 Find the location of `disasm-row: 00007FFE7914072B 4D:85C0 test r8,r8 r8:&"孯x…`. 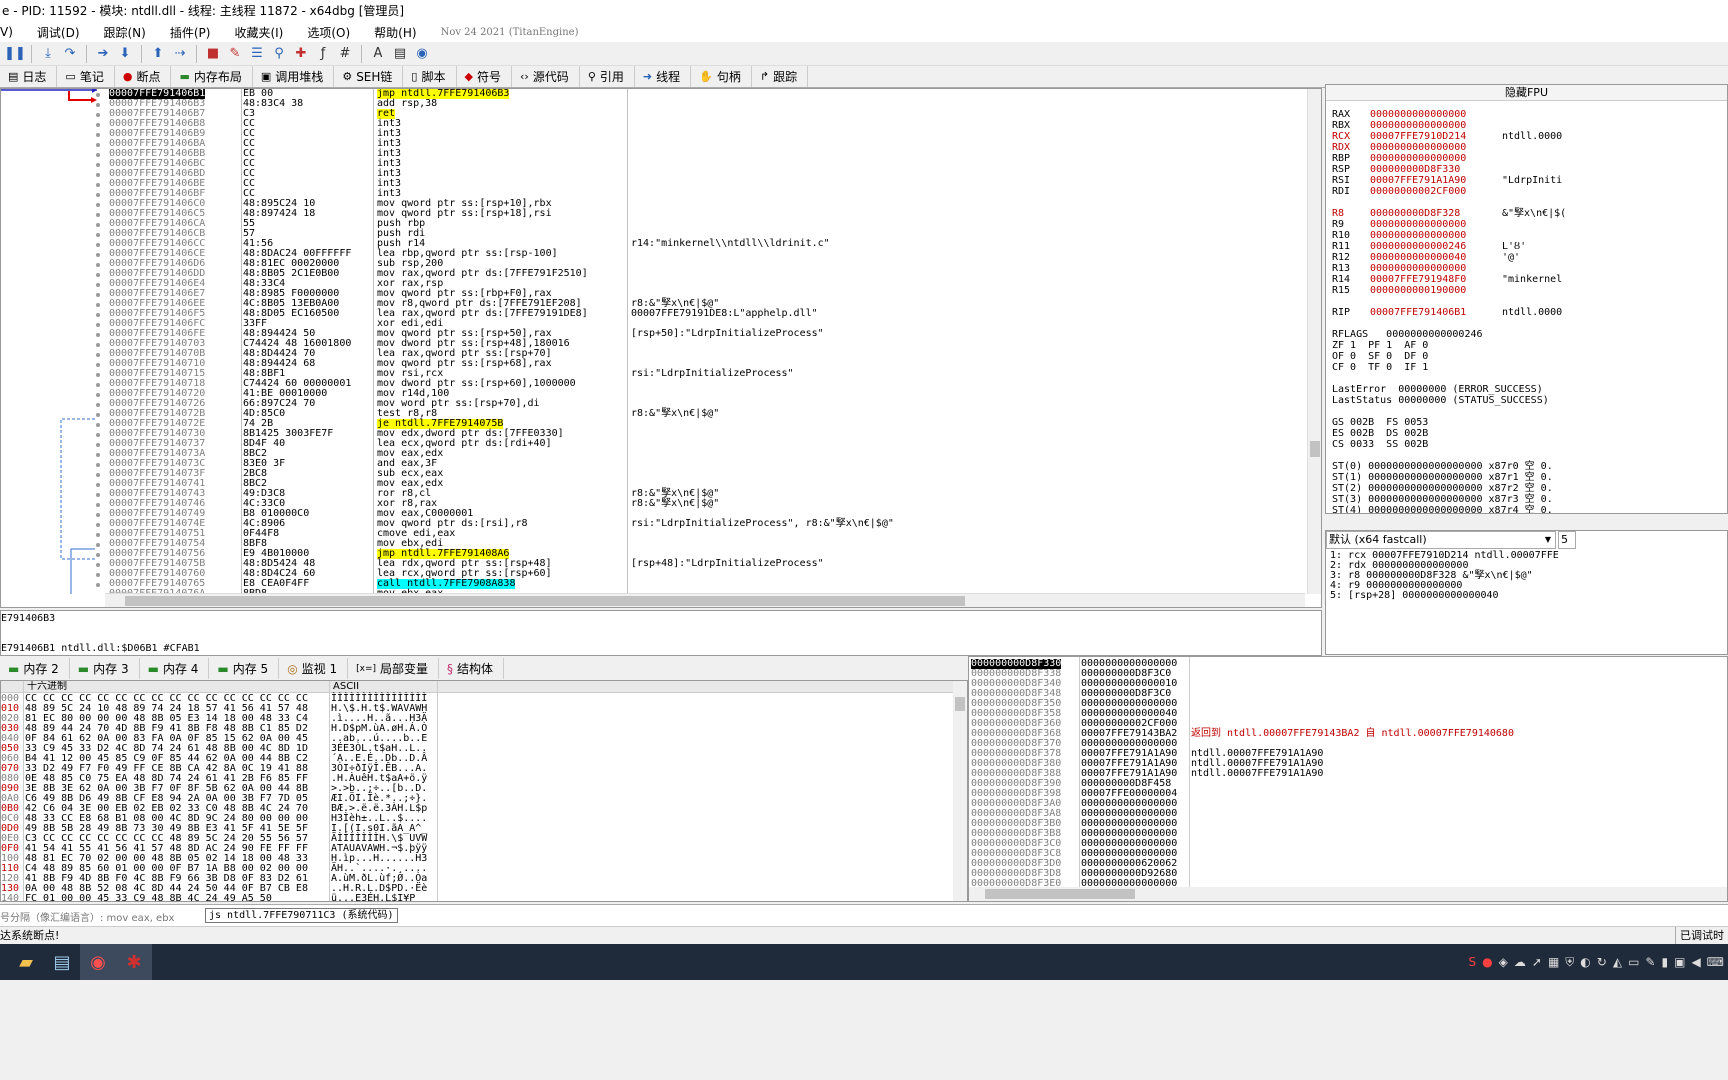

disasm-row: 00007FFE7914072B 4D:85C0 test r8,r8 r8:&"孯x… is located at coordinates (705, 414).